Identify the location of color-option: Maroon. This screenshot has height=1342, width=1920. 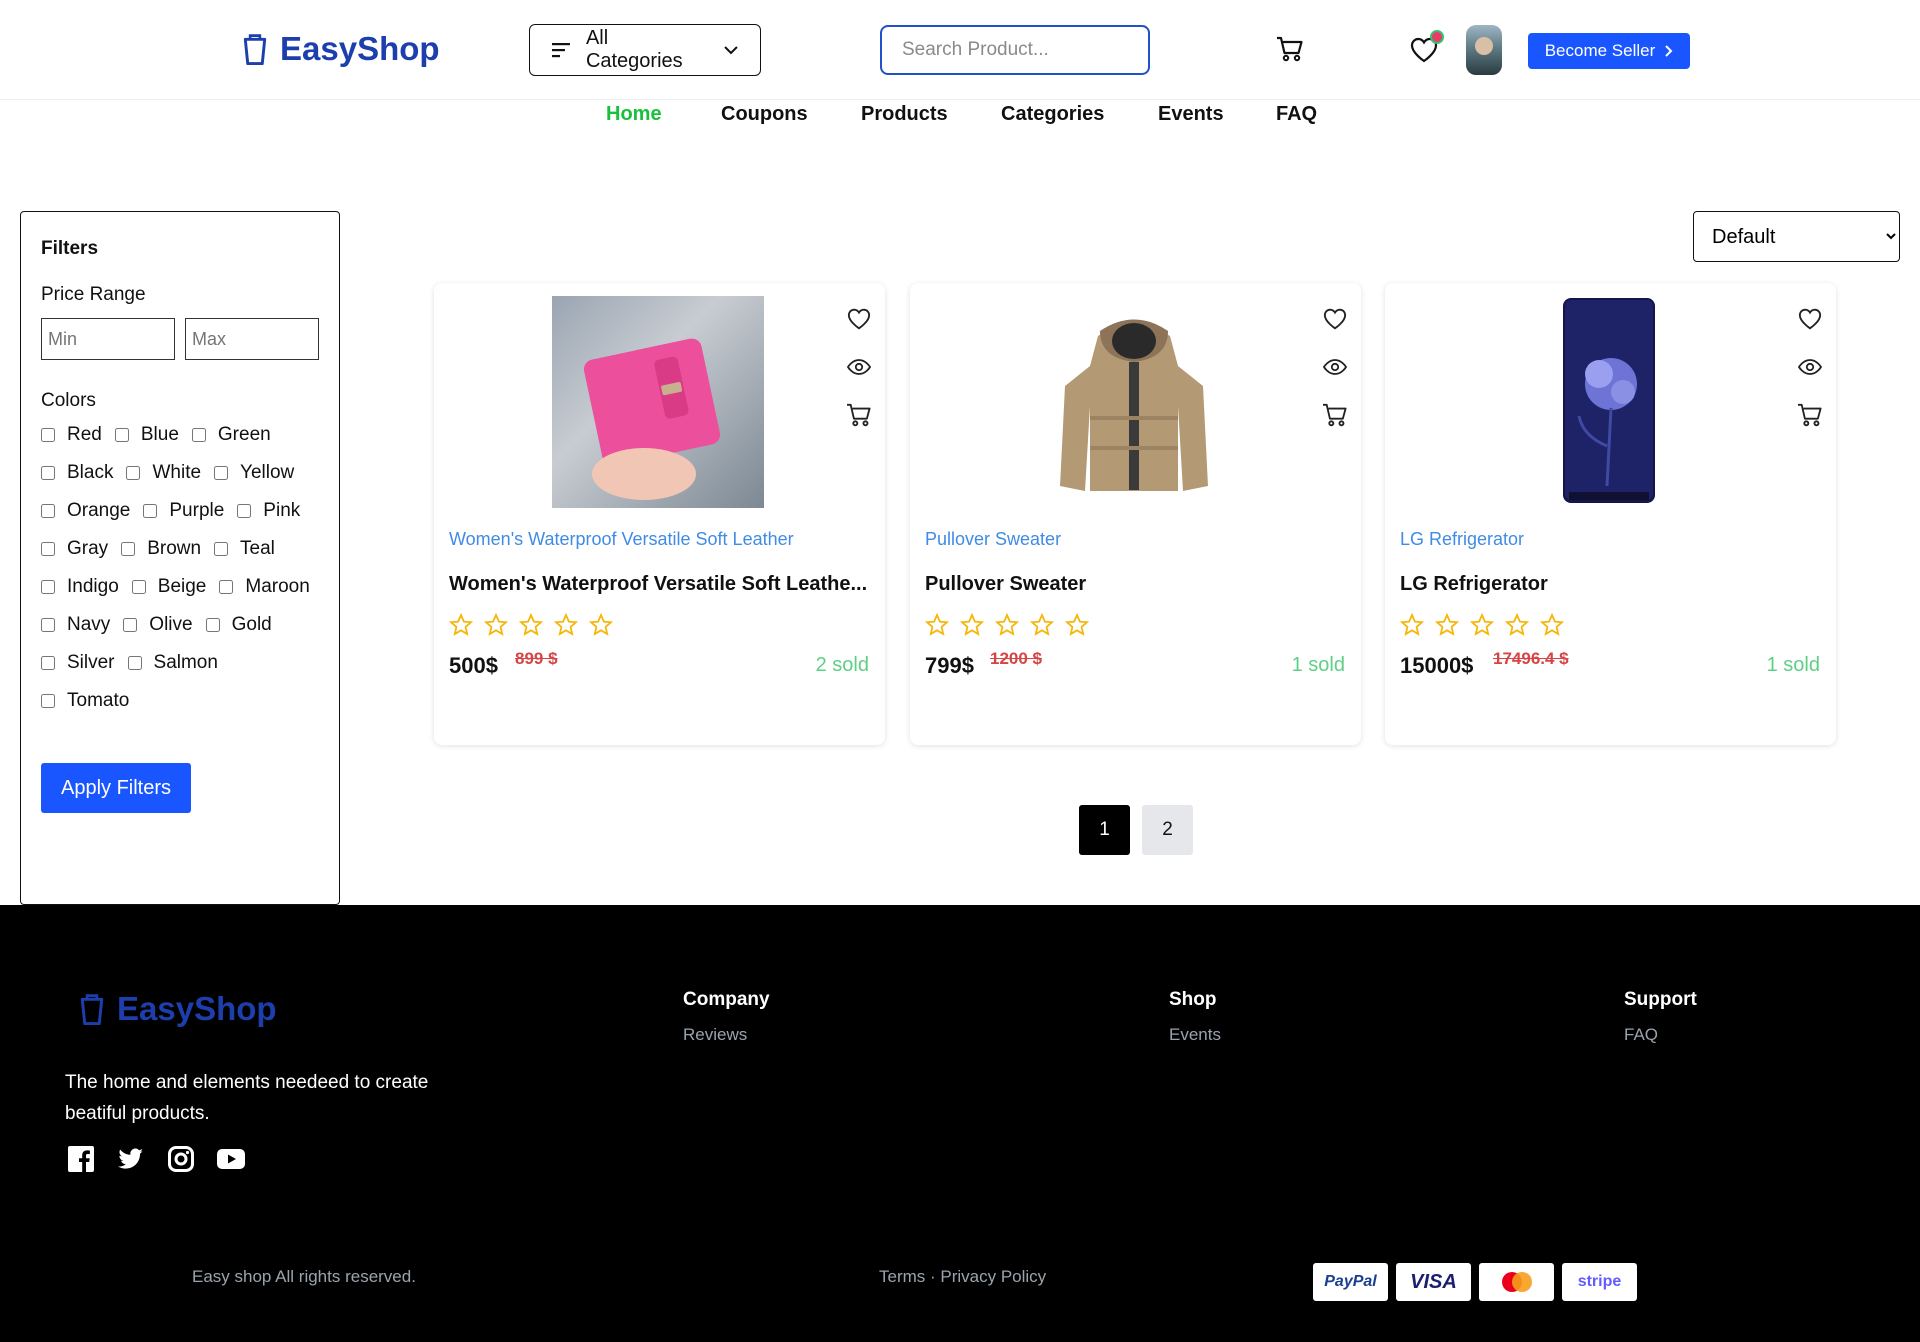
(264, 587).